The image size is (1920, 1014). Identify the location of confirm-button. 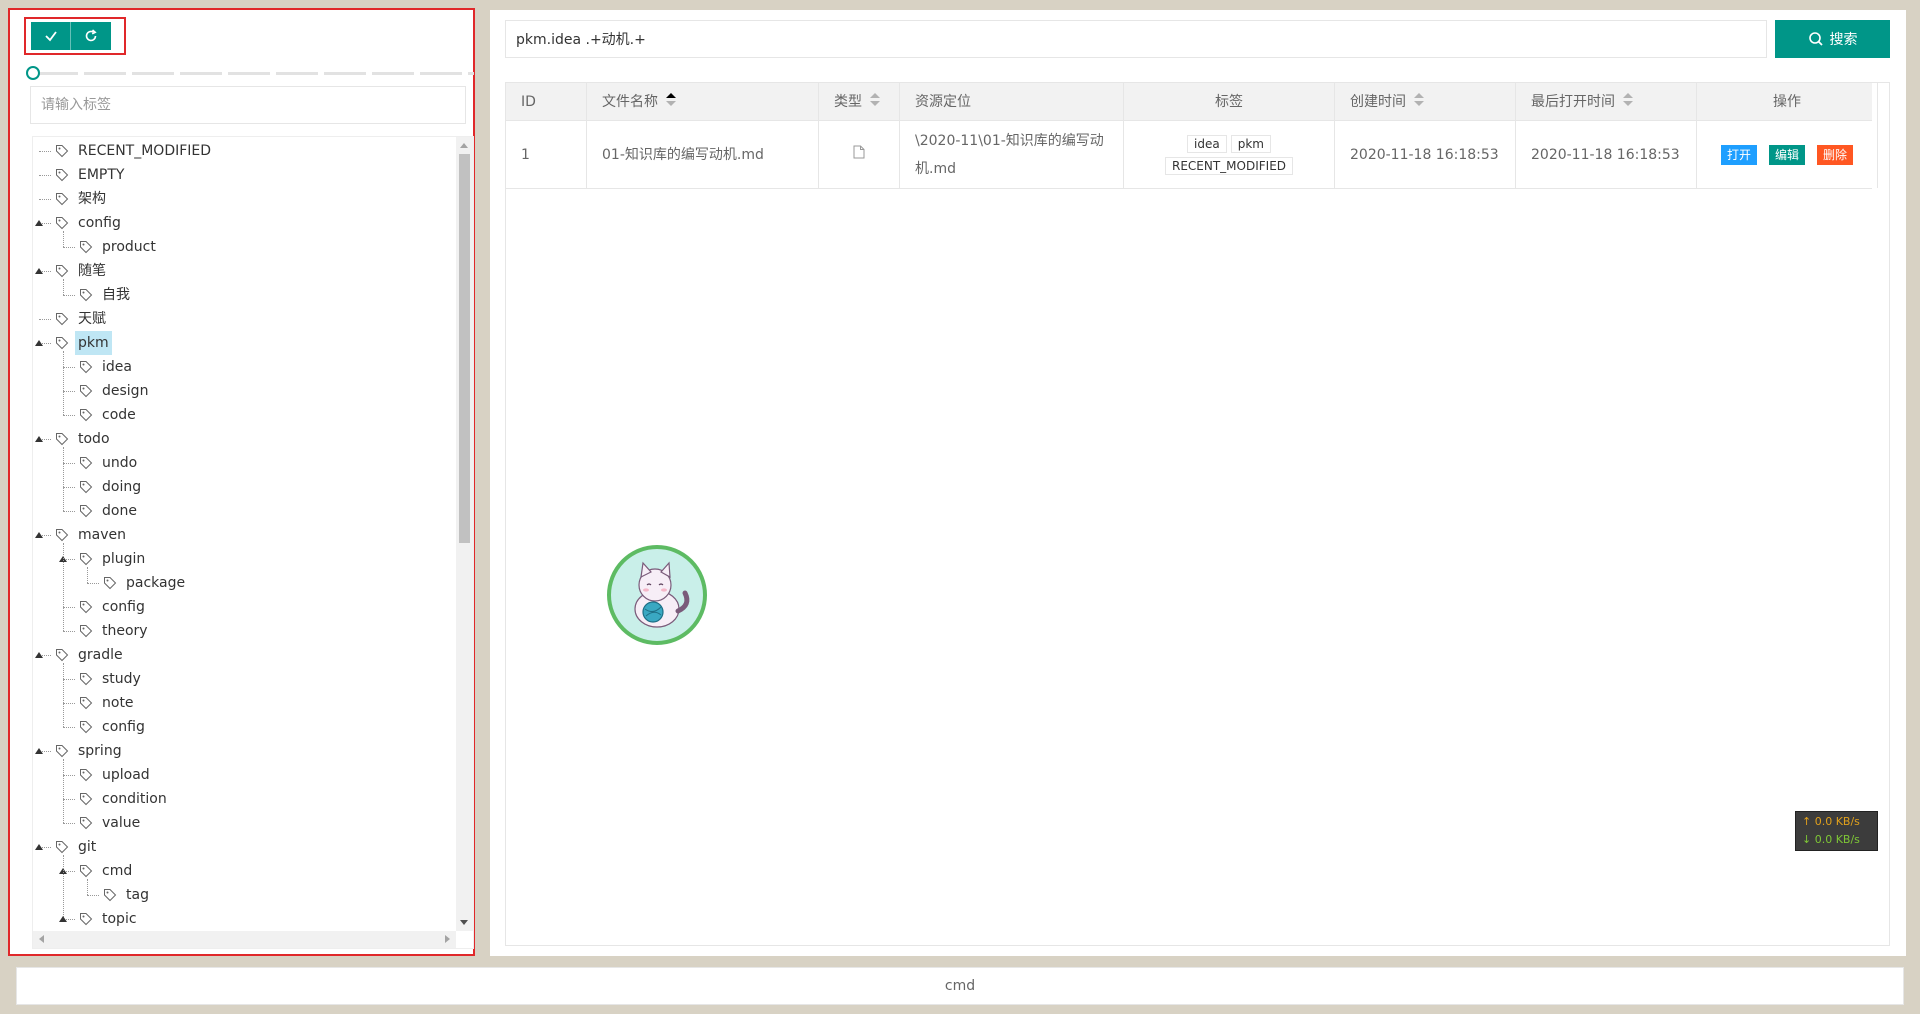
(51, 36).